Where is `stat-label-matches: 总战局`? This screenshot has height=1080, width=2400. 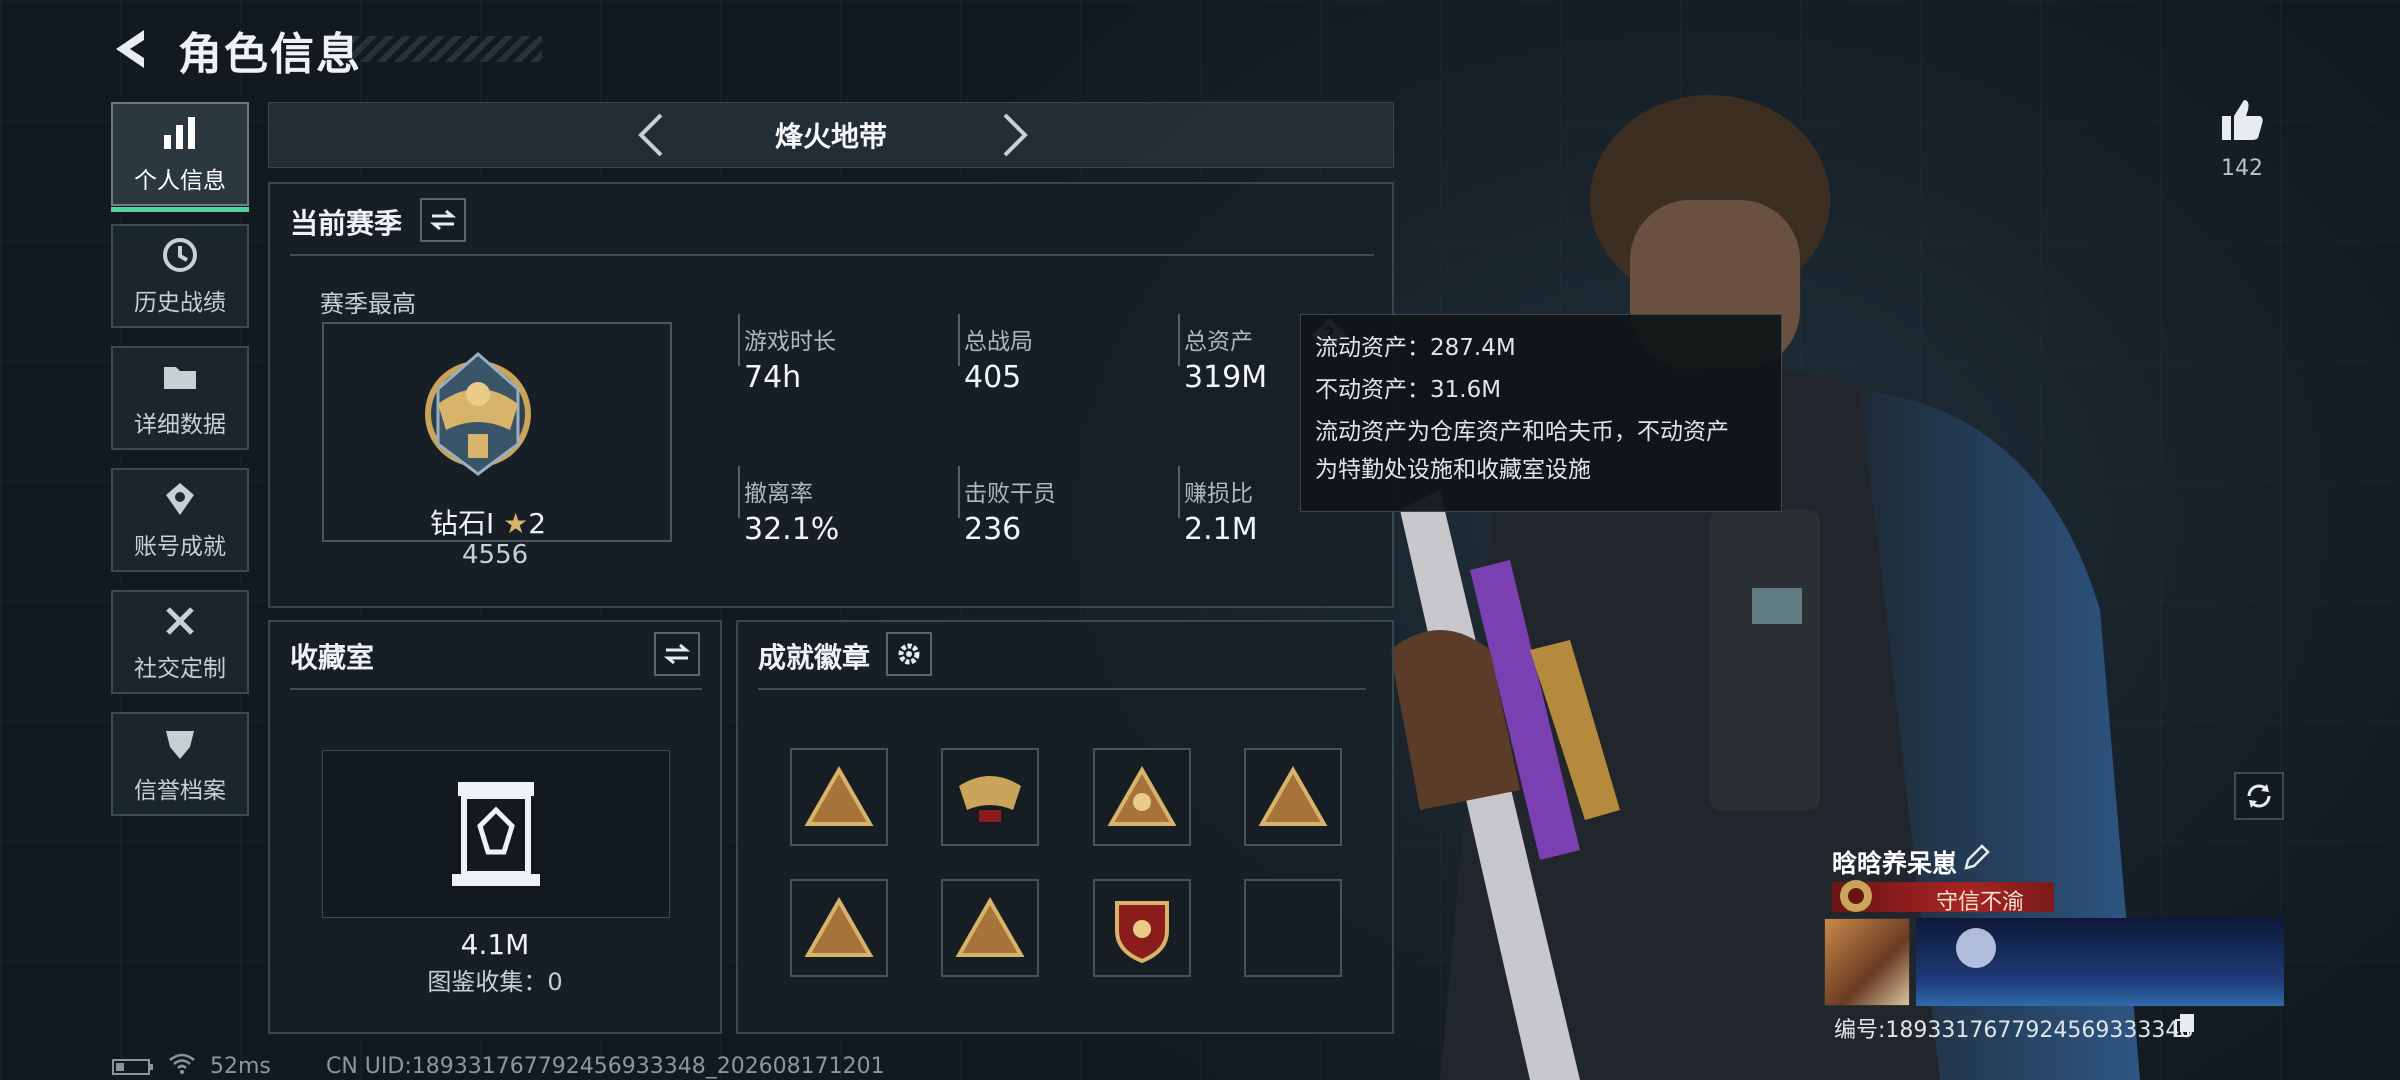 stat-label-matches: 总战局 is located at coordinates (998, 342).